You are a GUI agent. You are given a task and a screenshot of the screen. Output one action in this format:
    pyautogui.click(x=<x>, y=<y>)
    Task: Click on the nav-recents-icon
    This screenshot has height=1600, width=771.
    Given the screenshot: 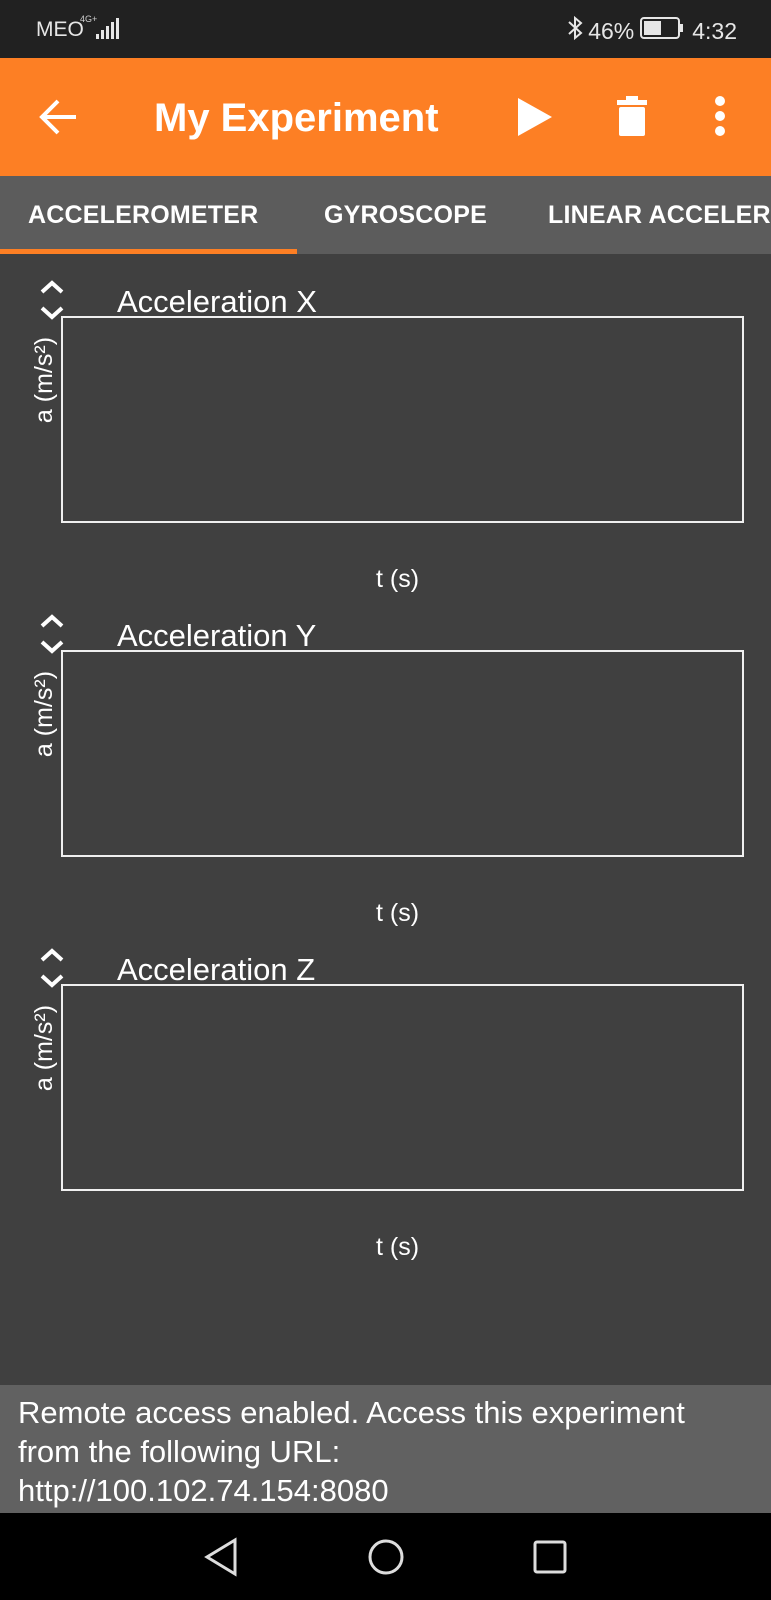 What is the action you would take?
    pyautogui.click(x=550, y=1559)
    